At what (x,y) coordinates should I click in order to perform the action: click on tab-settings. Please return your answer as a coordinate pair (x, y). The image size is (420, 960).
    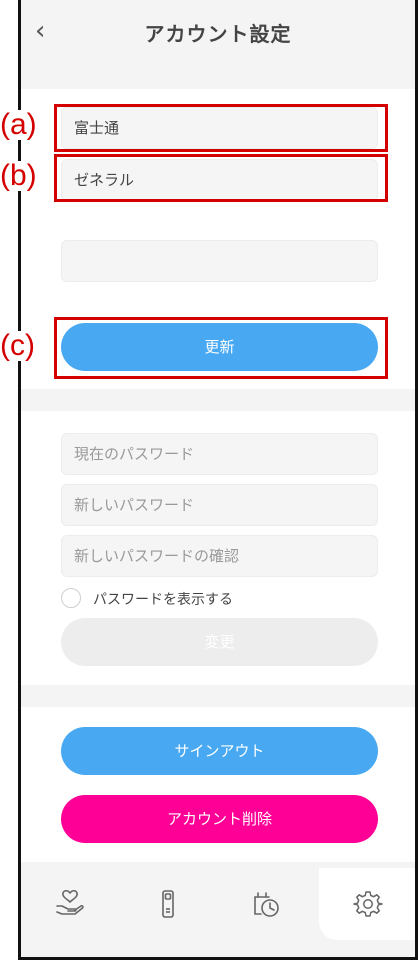
    Looking at the image, I should click on (367, 904).